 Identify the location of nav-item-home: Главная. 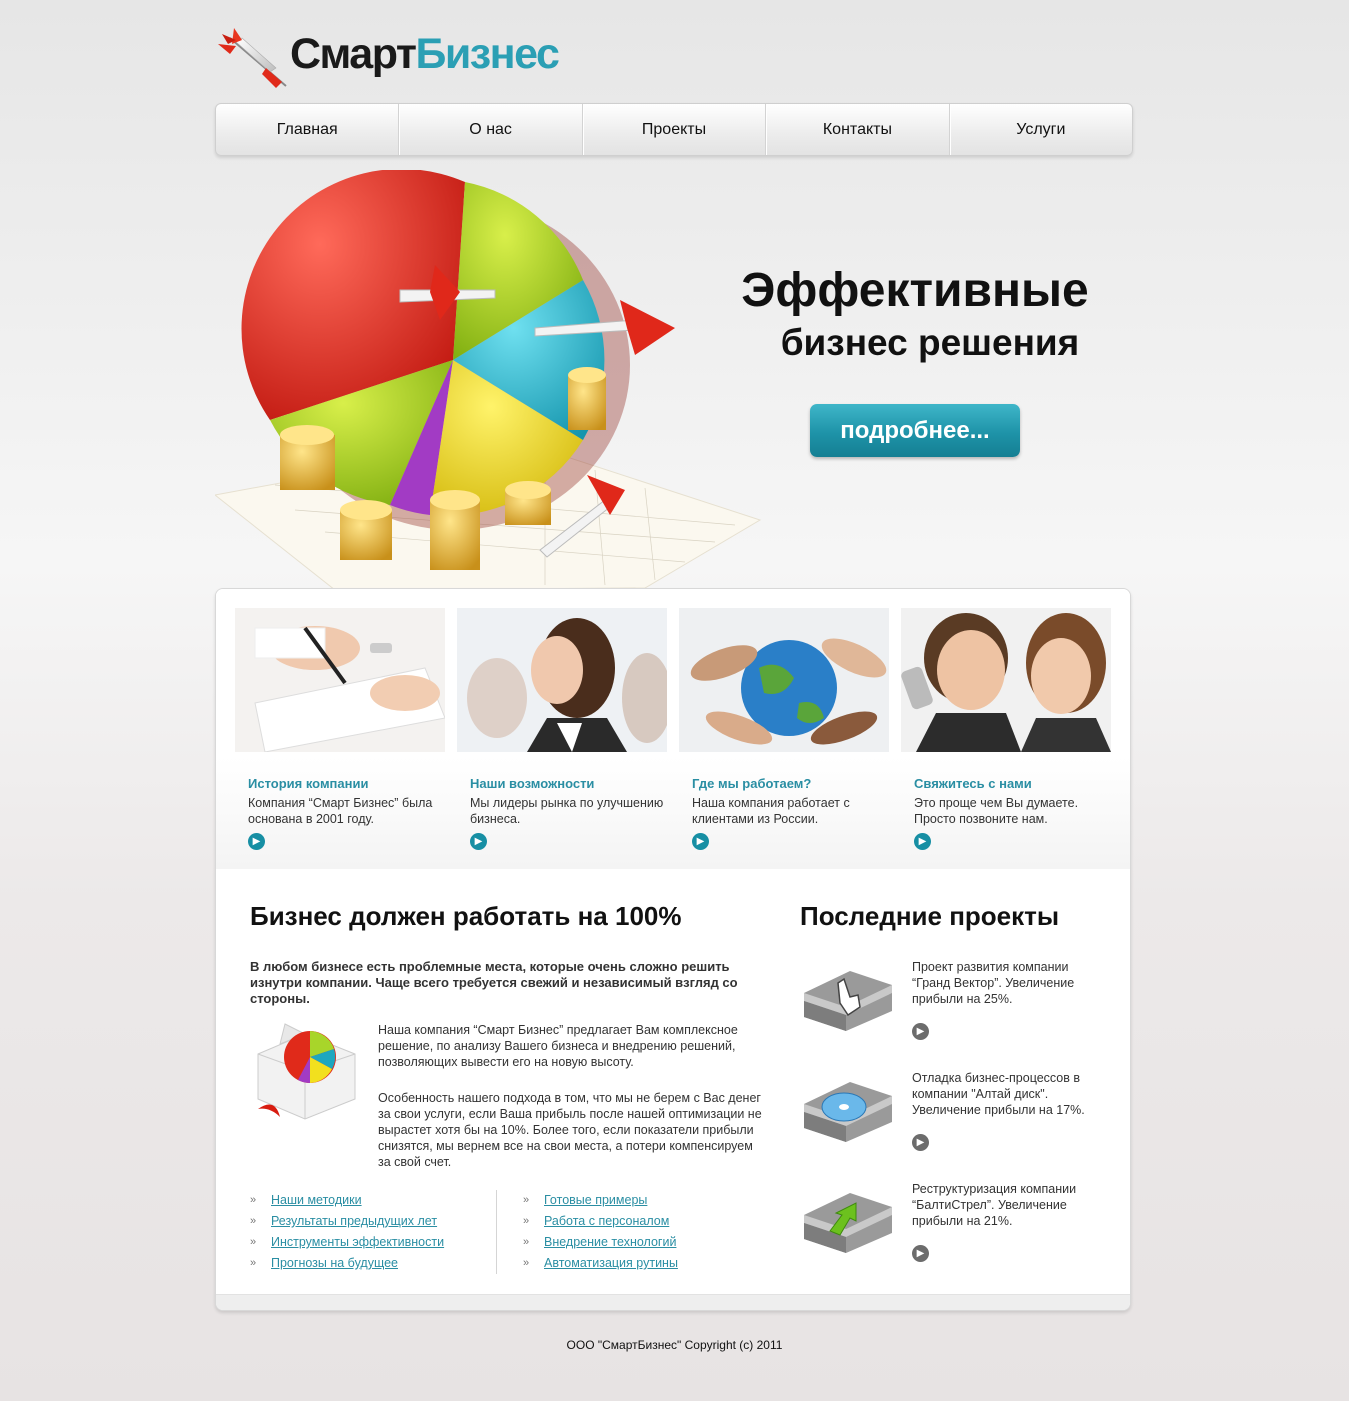
(308, 129).